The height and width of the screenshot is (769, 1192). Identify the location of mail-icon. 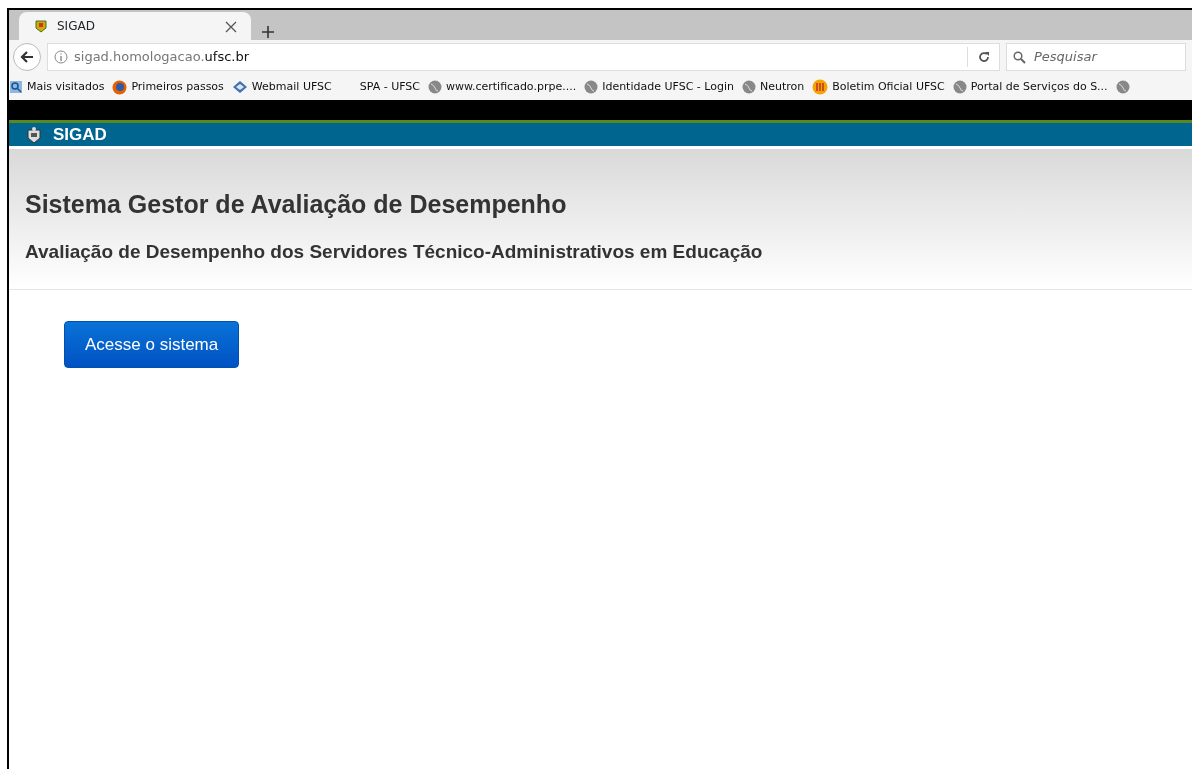
(239, 87).